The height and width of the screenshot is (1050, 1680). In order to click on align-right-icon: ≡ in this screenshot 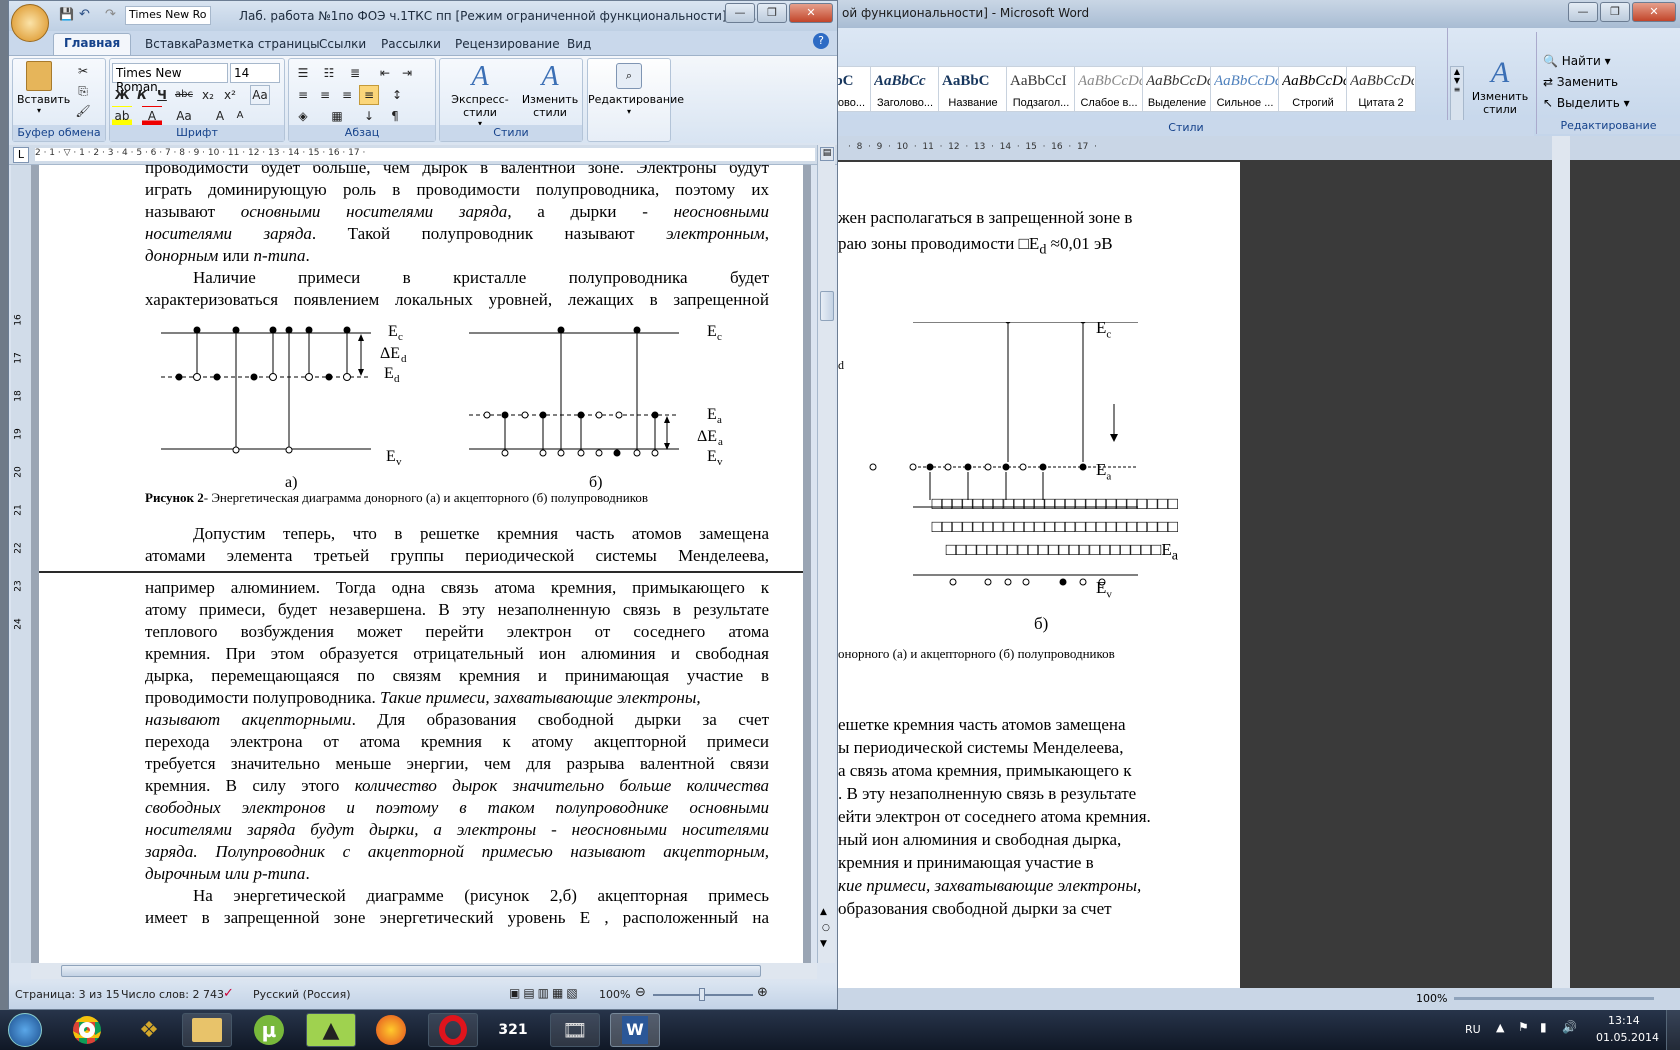, I will do `click(347, 95)`.